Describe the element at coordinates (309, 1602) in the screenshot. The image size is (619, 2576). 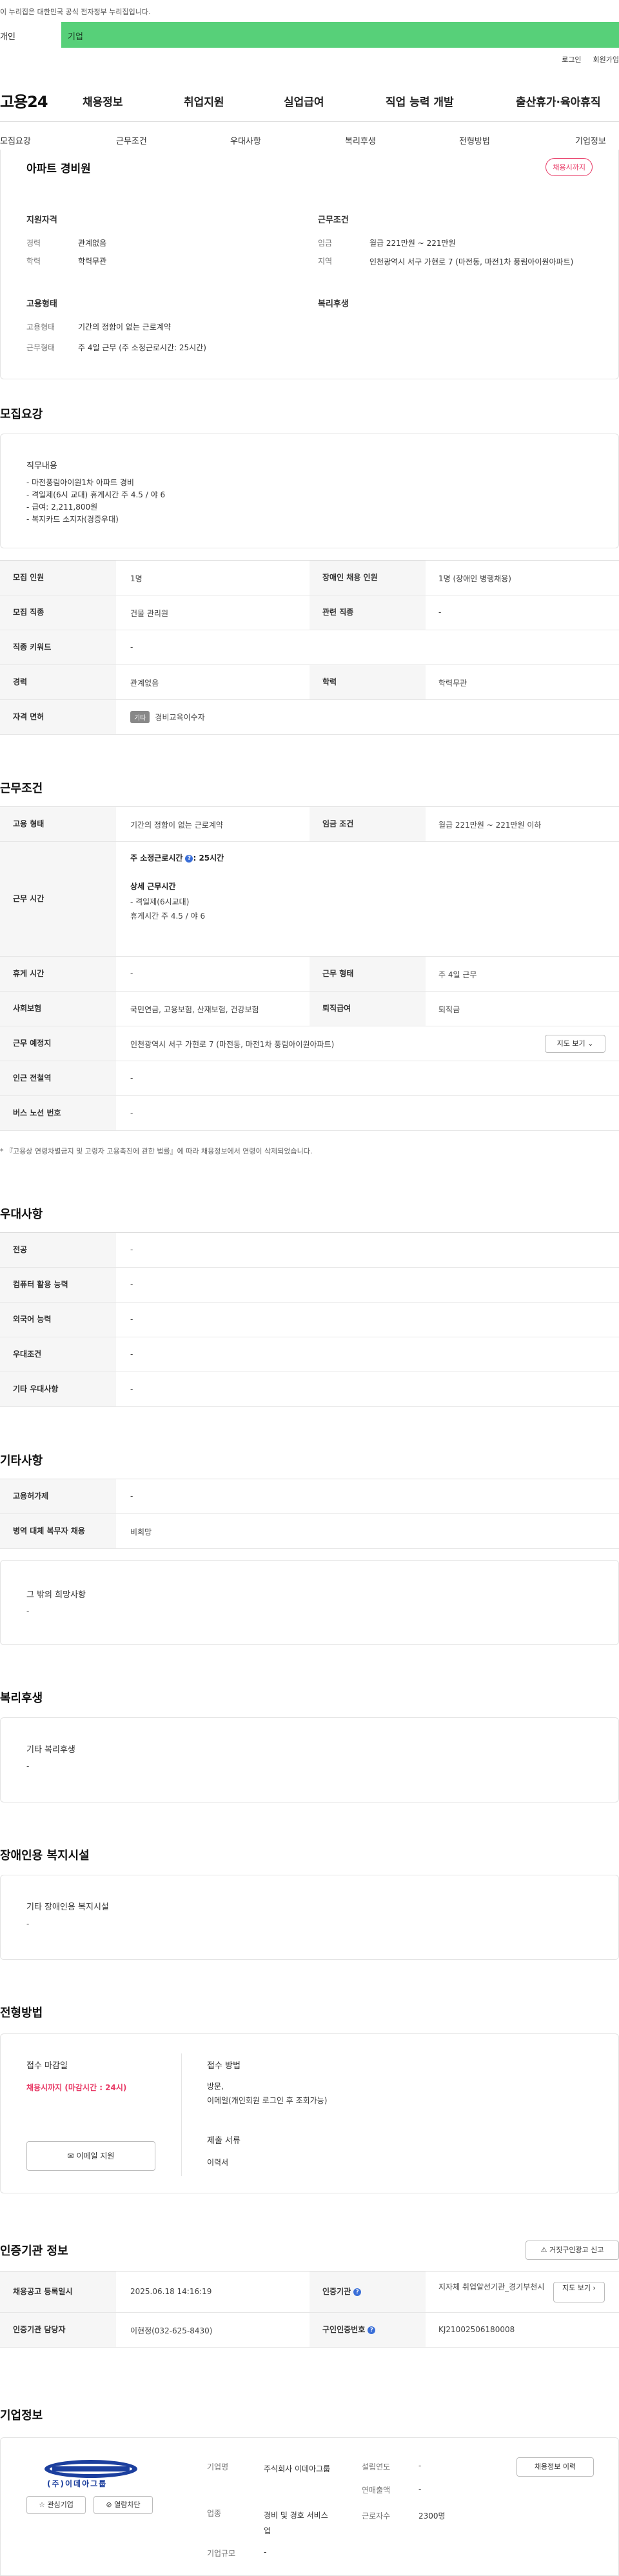
I see `hope-box: 그 밖의 희망사항 -` at that location.